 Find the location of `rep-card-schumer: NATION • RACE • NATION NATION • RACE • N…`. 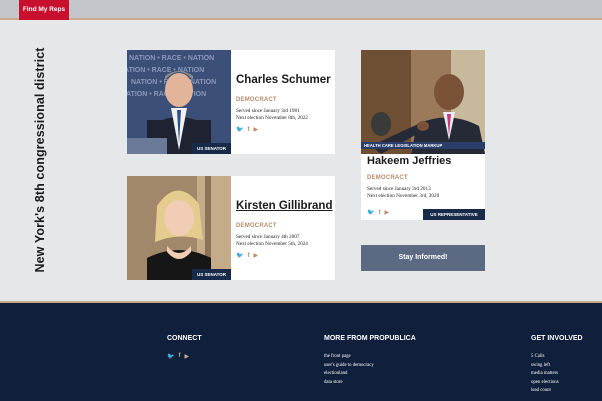

rep-card-schumer: NATION • RACE • NATION NATION • RACE • N… is located at coordinates (231, 102).